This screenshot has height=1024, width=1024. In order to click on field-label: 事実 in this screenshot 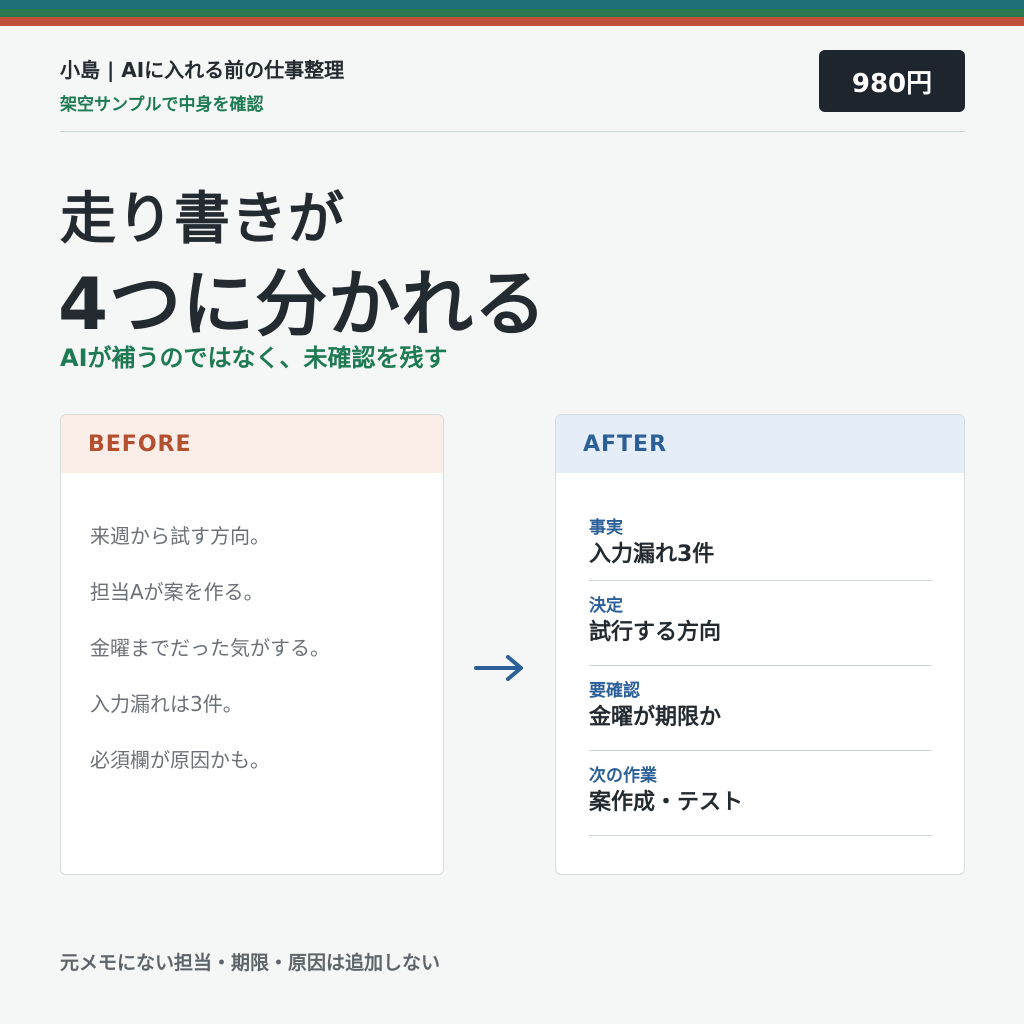, I will do `click(606, 528)`.